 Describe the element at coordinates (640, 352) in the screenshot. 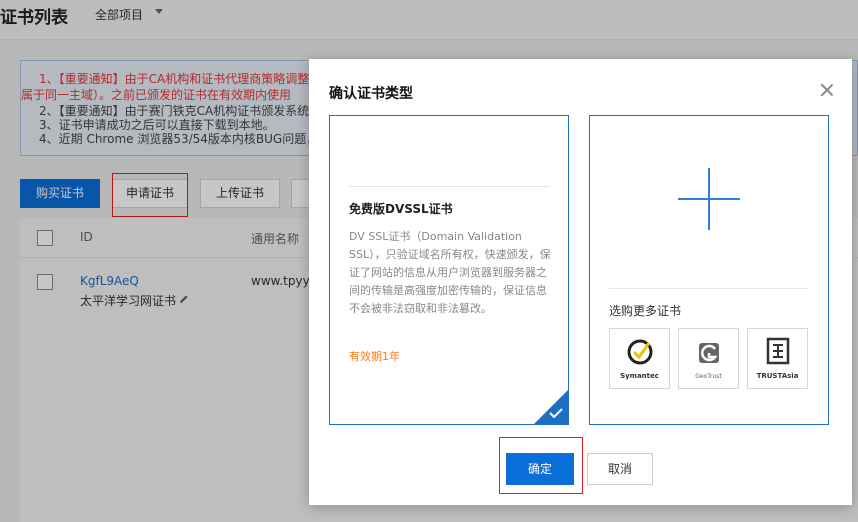

I see `symantec-logo-icon` at that location.